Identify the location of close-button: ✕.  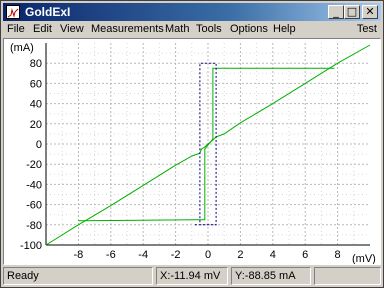
(370, 12).